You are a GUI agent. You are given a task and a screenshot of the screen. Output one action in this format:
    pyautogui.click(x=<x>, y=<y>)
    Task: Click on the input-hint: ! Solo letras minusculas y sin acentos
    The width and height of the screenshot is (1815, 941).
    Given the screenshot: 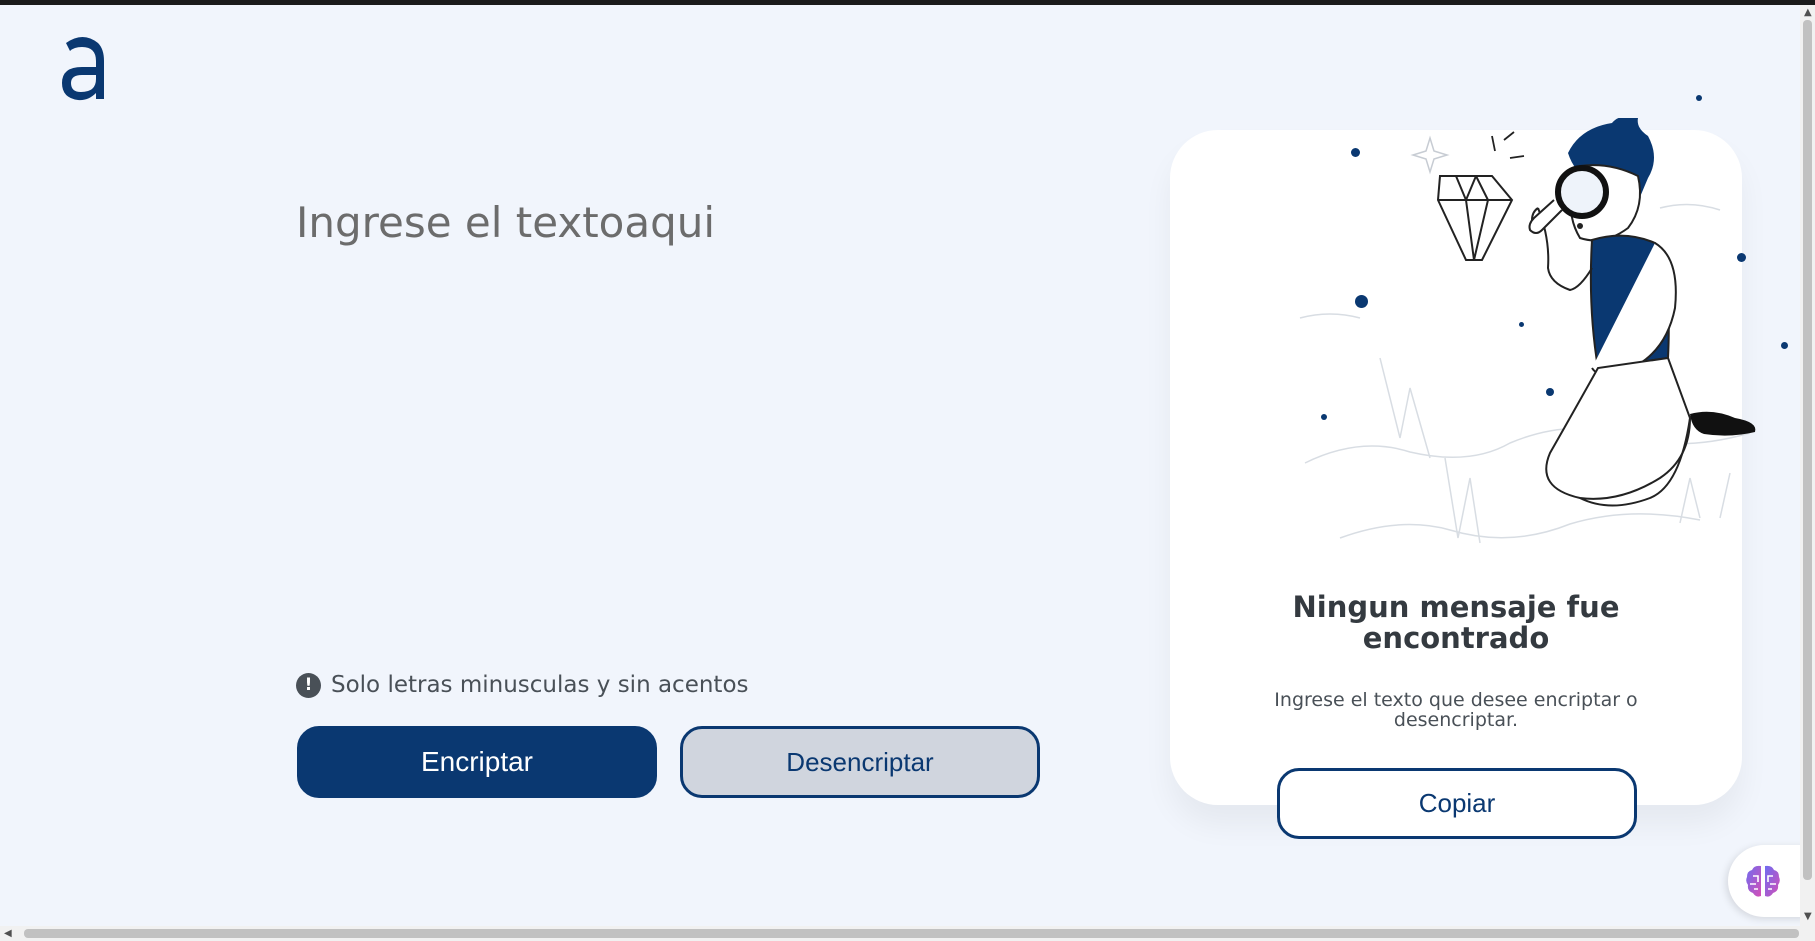 What is the action you would take?
    pyautogui.click(x=522, y=685)
    